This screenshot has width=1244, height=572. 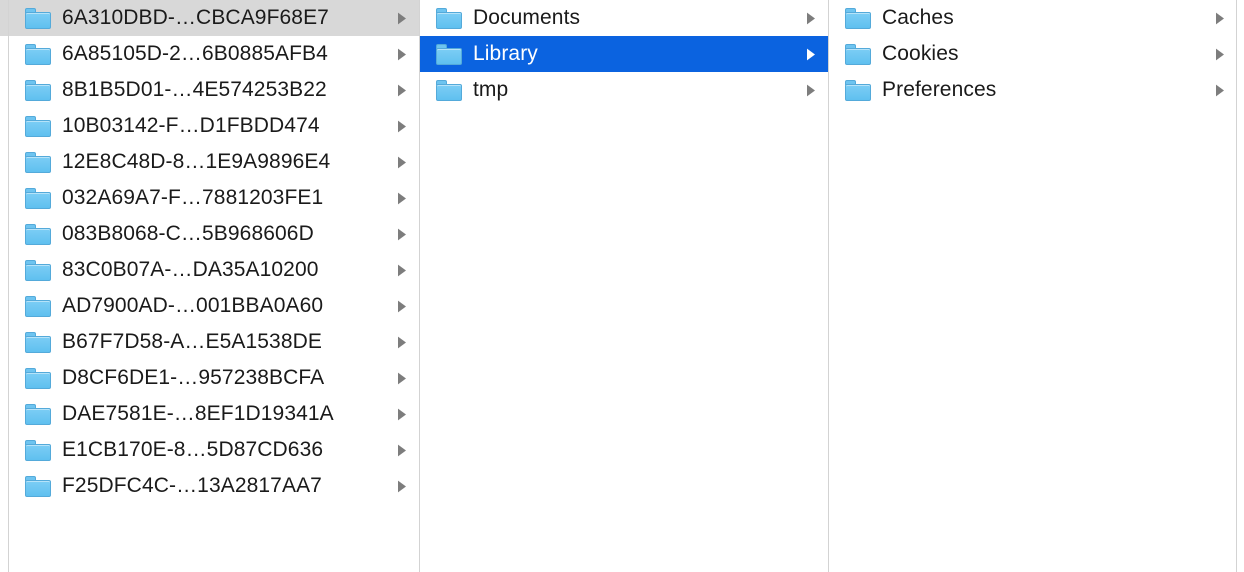 I want to click on file-row-label: 8B1B5D01-…4E574253B22, so click(x=194, y=89).